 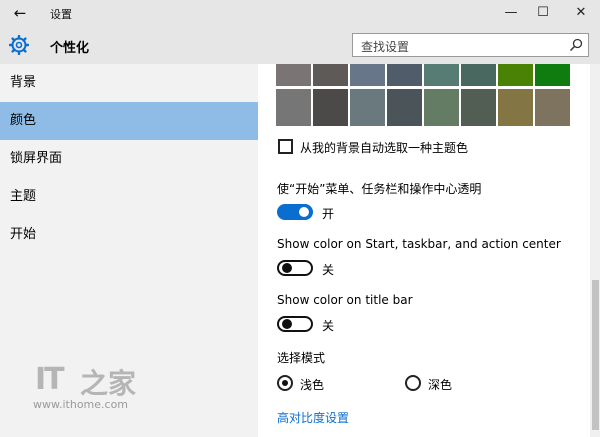 What do you see at coordinates (576, 45) in the screenshot?
I see `search-icon` at bounding box center [576, 45].